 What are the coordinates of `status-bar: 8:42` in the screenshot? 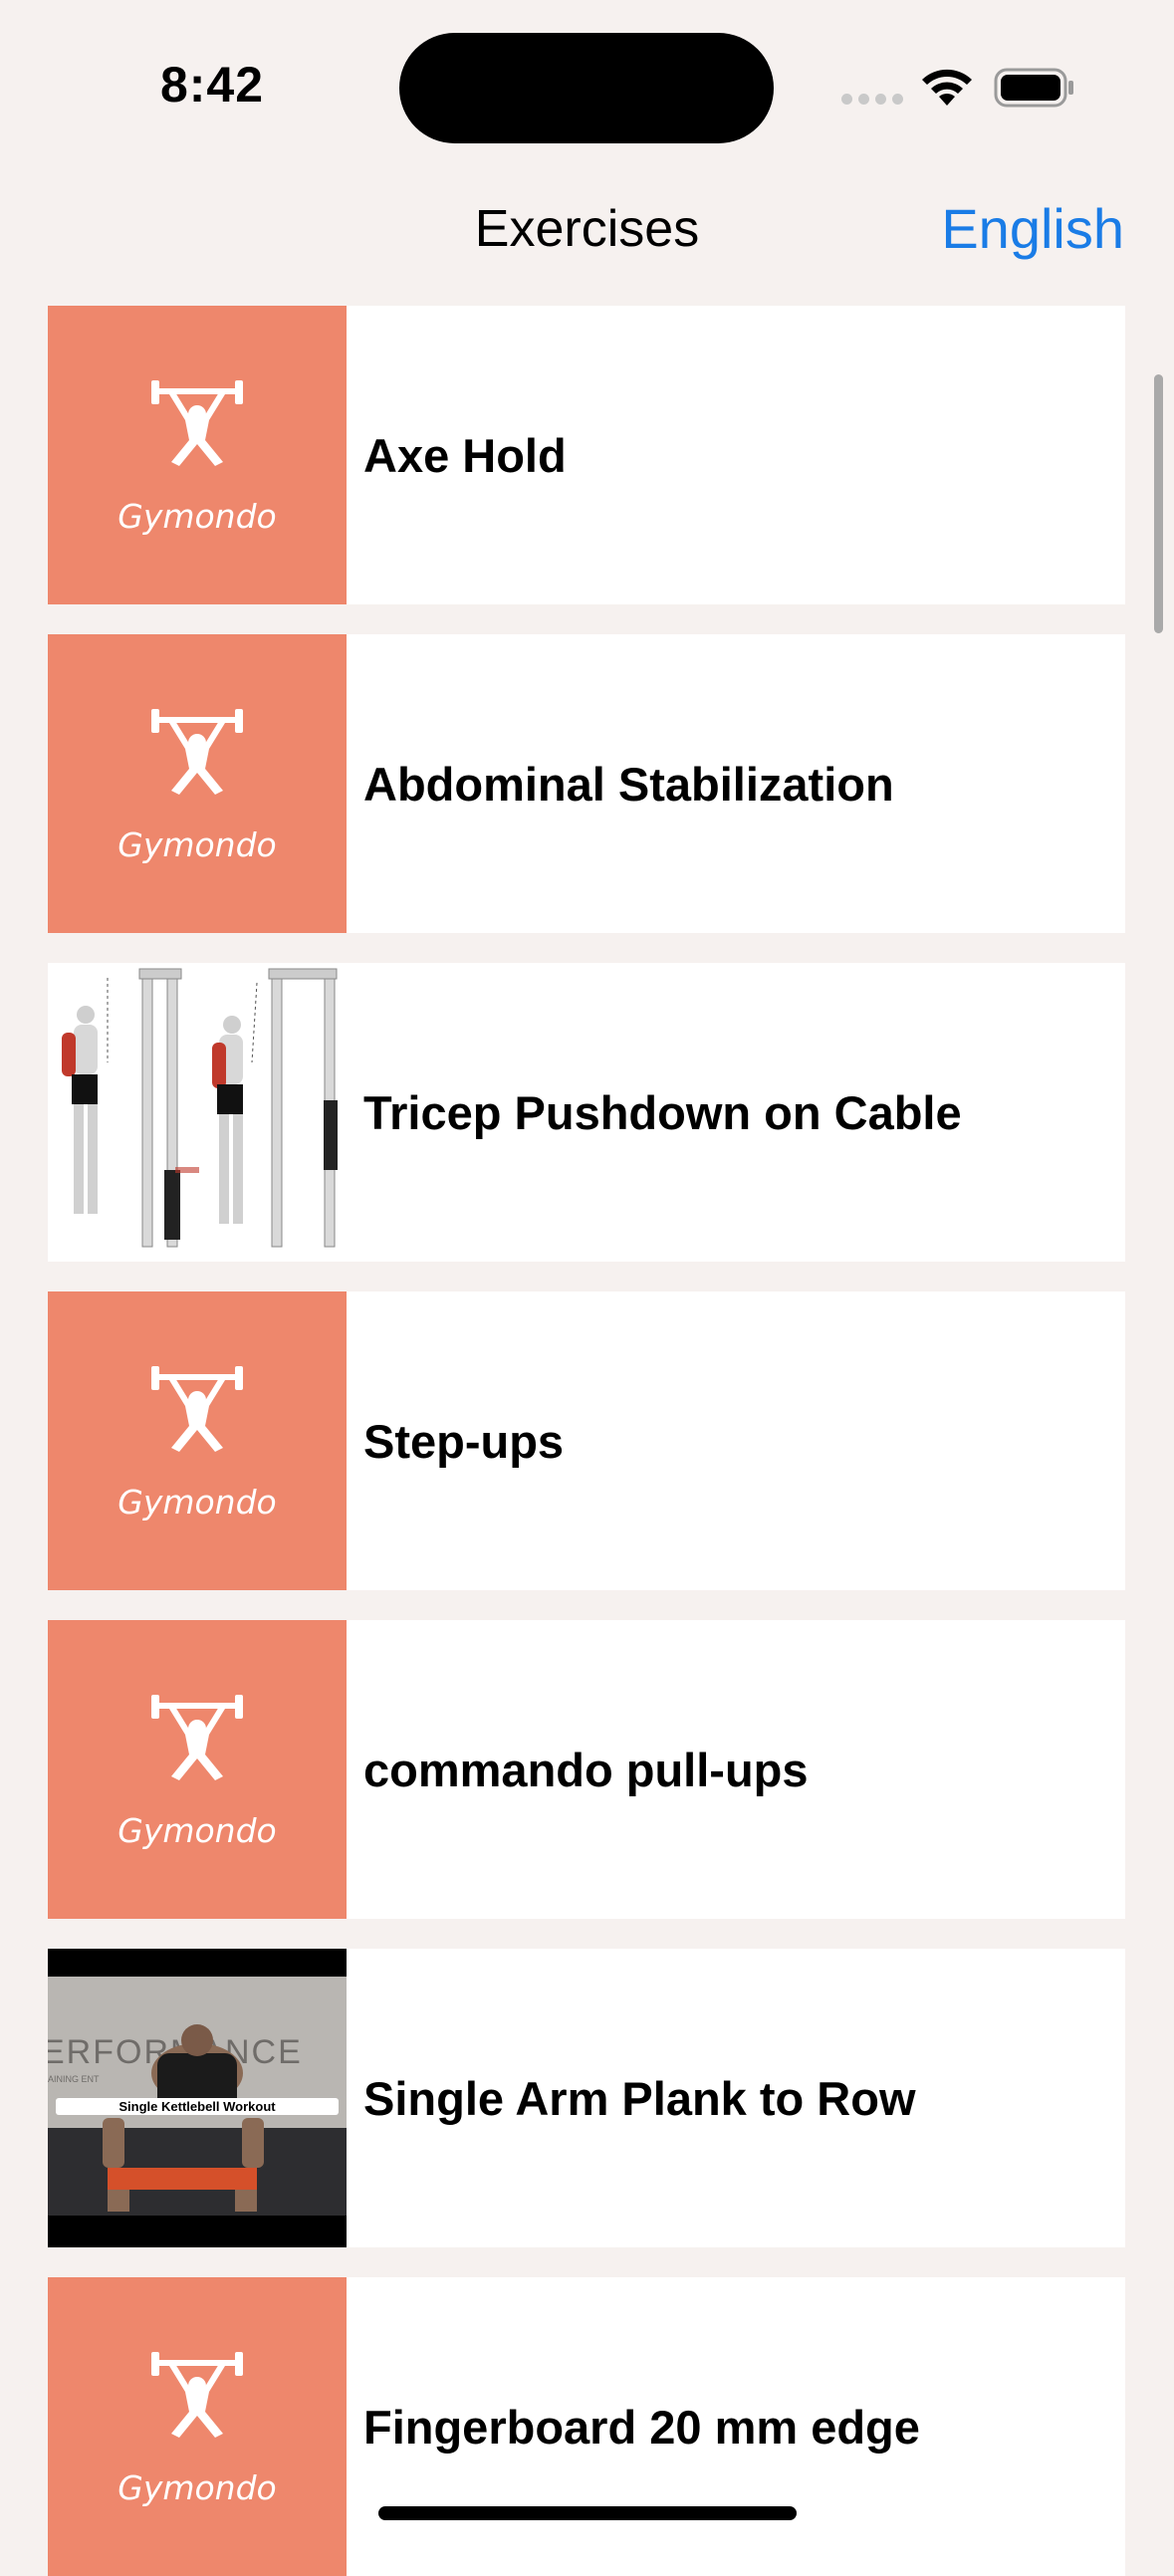 It's located at (587, 84).